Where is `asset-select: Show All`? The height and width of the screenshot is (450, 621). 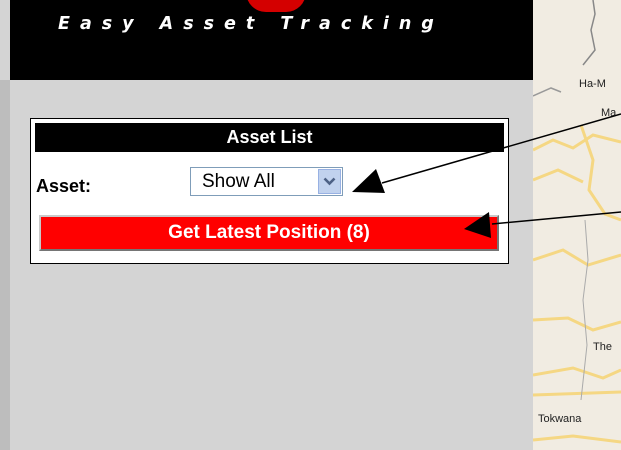
asset-select: Show All is located at coordinates (266, 181).